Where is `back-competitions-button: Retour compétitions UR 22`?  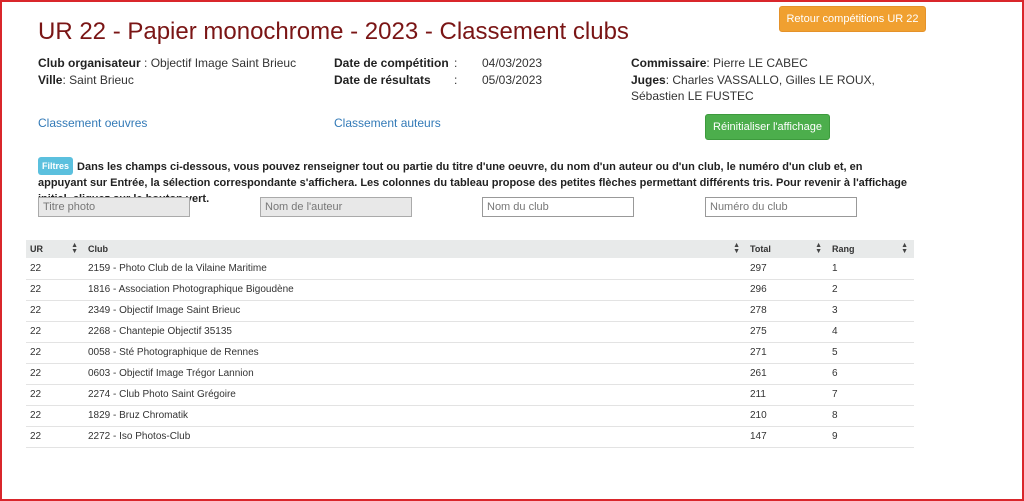 back-competitions-button: Retour compétitions UR 22 is located at coordinates (852, 19).